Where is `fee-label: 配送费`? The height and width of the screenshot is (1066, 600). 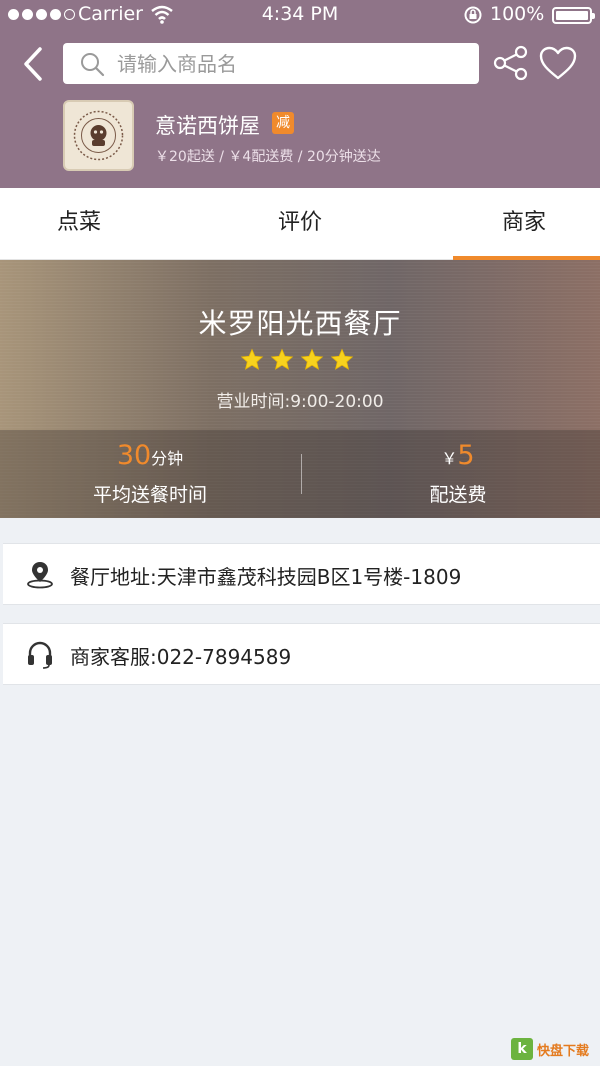 fee-label: 配送费 is located at coordinates (458, 495).